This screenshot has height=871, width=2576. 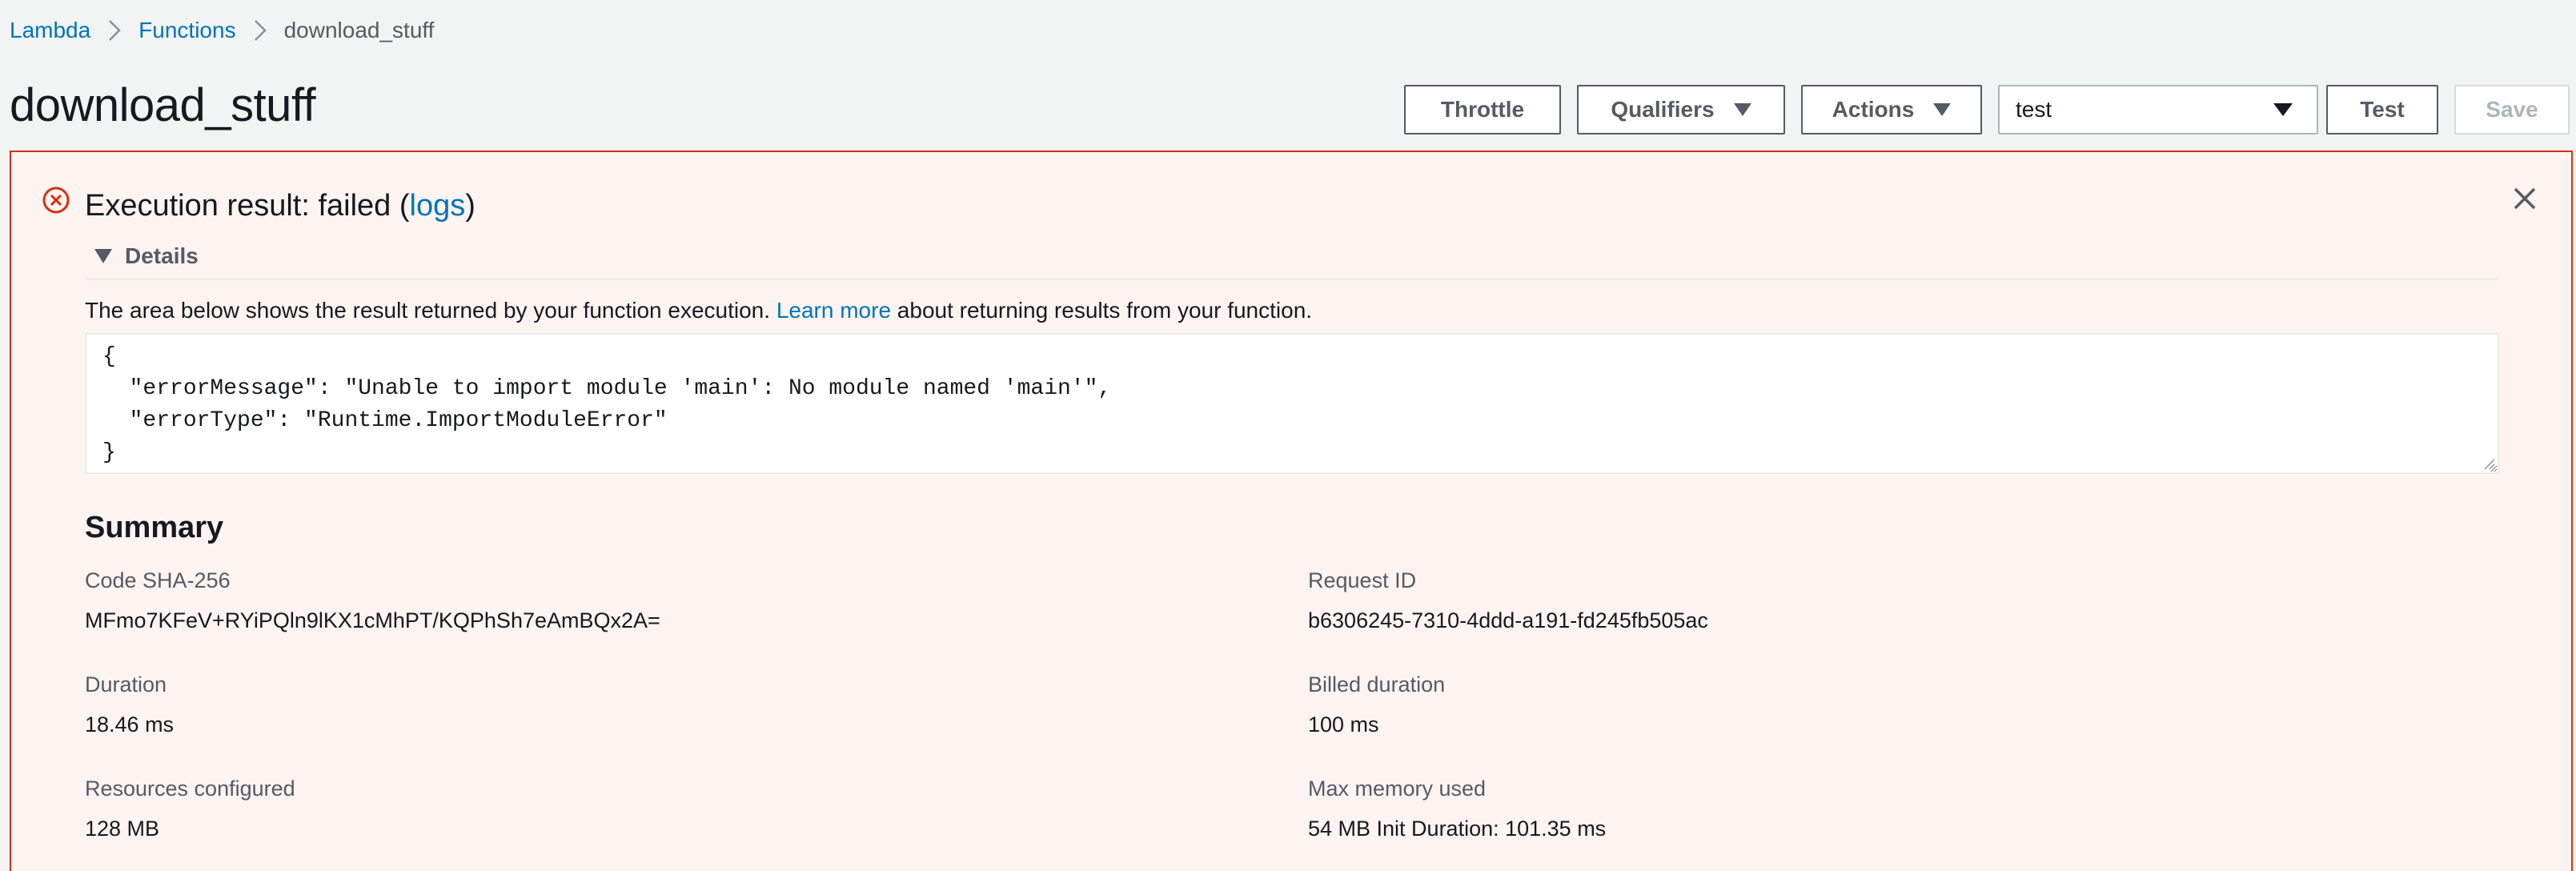 I want to click on test-button: Test, so click(x=2382, y=109).